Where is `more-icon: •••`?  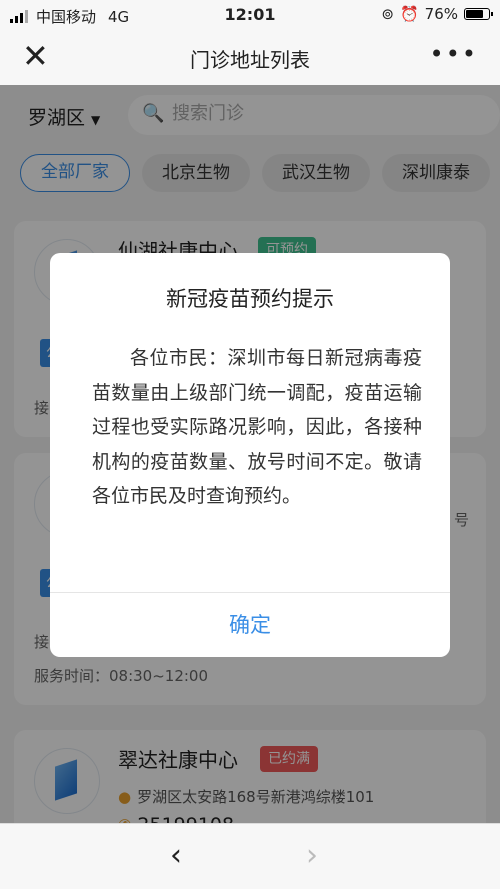
more-icon: ••• is located at coordinates (454, 54).